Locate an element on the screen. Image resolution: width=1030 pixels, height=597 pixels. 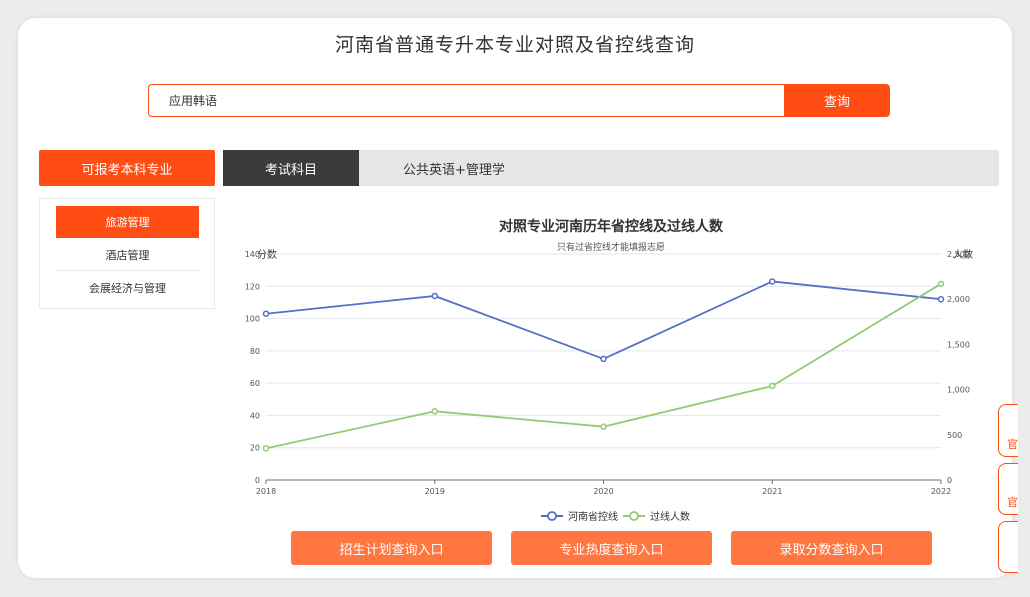
subjects-tab-bar: 考试科目 公共英语+管理学 is located at coordinates (611, 168).